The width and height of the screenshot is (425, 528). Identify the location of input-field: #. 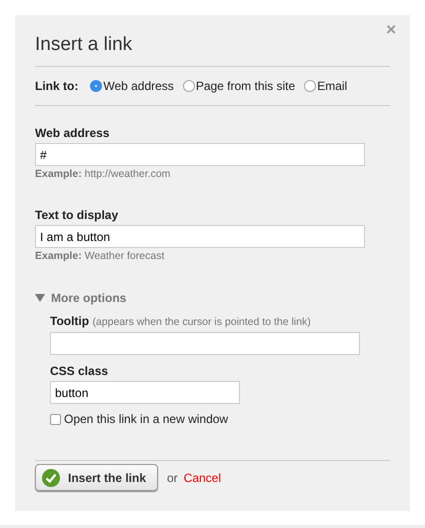
(200, 154).